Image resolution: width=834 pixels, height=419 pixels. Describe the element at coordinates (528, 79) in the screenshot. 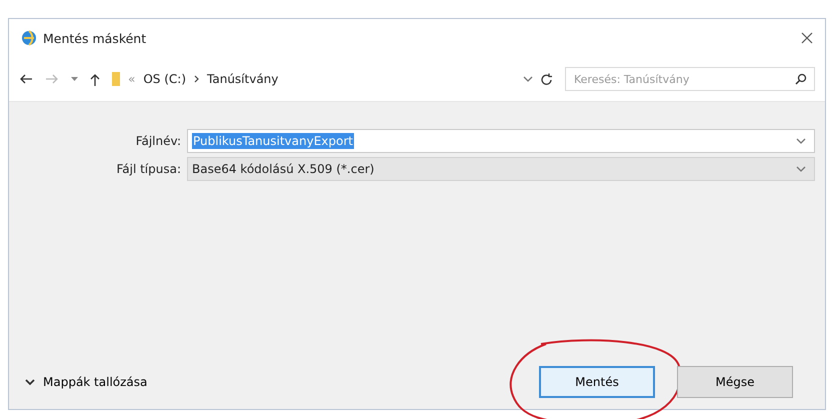

I see `address-dropdown-icon` at that location.